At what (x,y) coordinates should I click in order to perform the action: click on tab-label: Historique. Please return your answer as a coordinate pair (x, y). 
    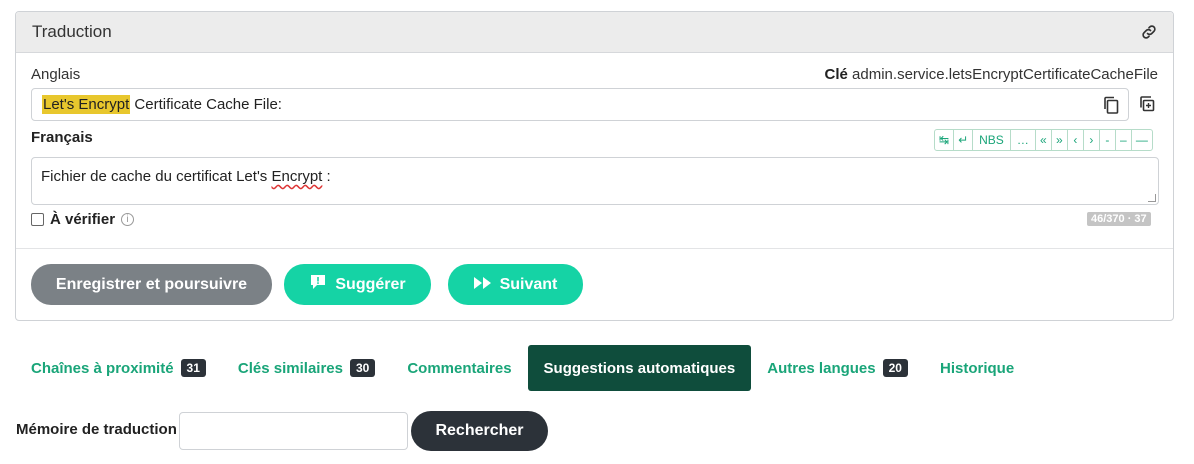
    Looking at the image, I should click on (977, 368).